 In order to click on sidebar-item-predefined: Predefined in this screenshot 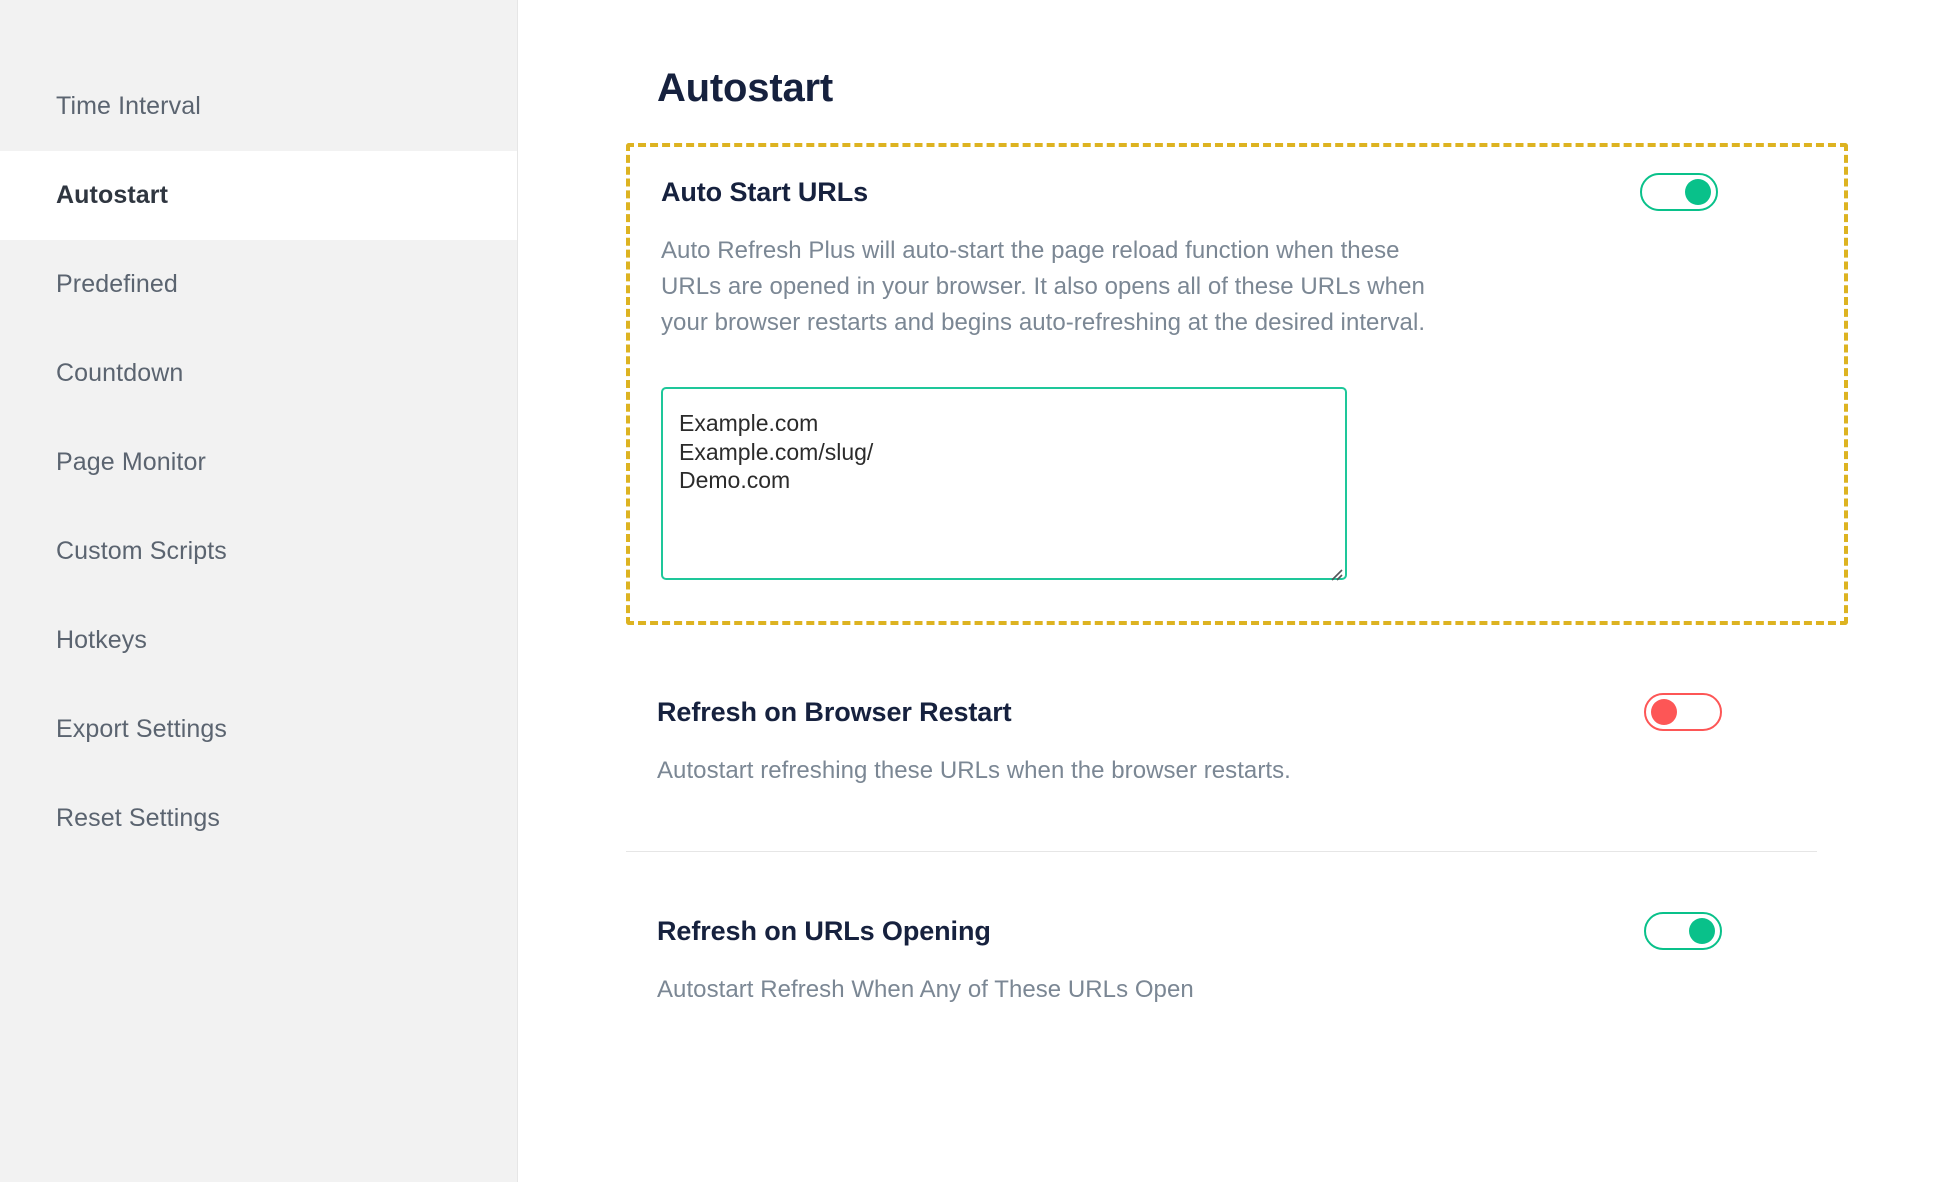, I will do `click(258, 284)`.